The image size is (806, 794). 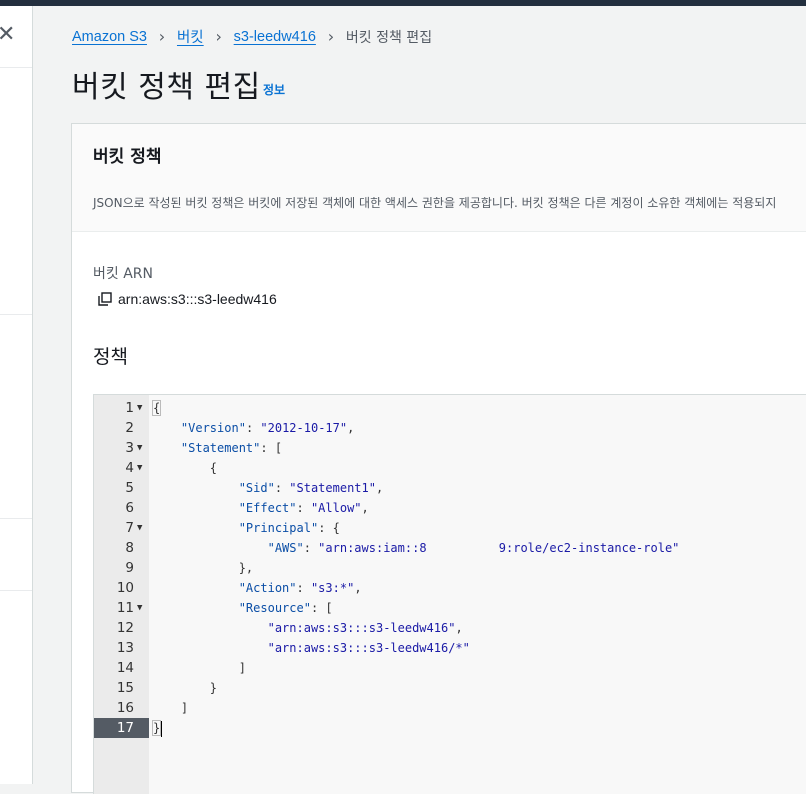 What do you see at coordinates (303, 508) in the screenshot?
I see `code-text: "Effect": "Allow",` at bounding box center [303, 508].